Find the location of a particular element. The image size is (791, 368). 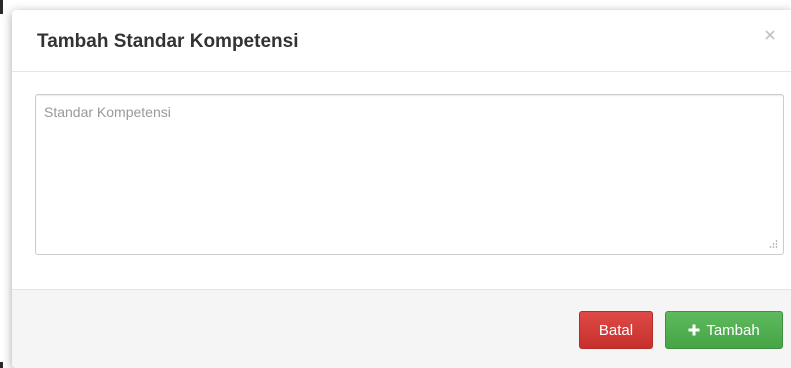

close-button is located at coordinates (770, 35).